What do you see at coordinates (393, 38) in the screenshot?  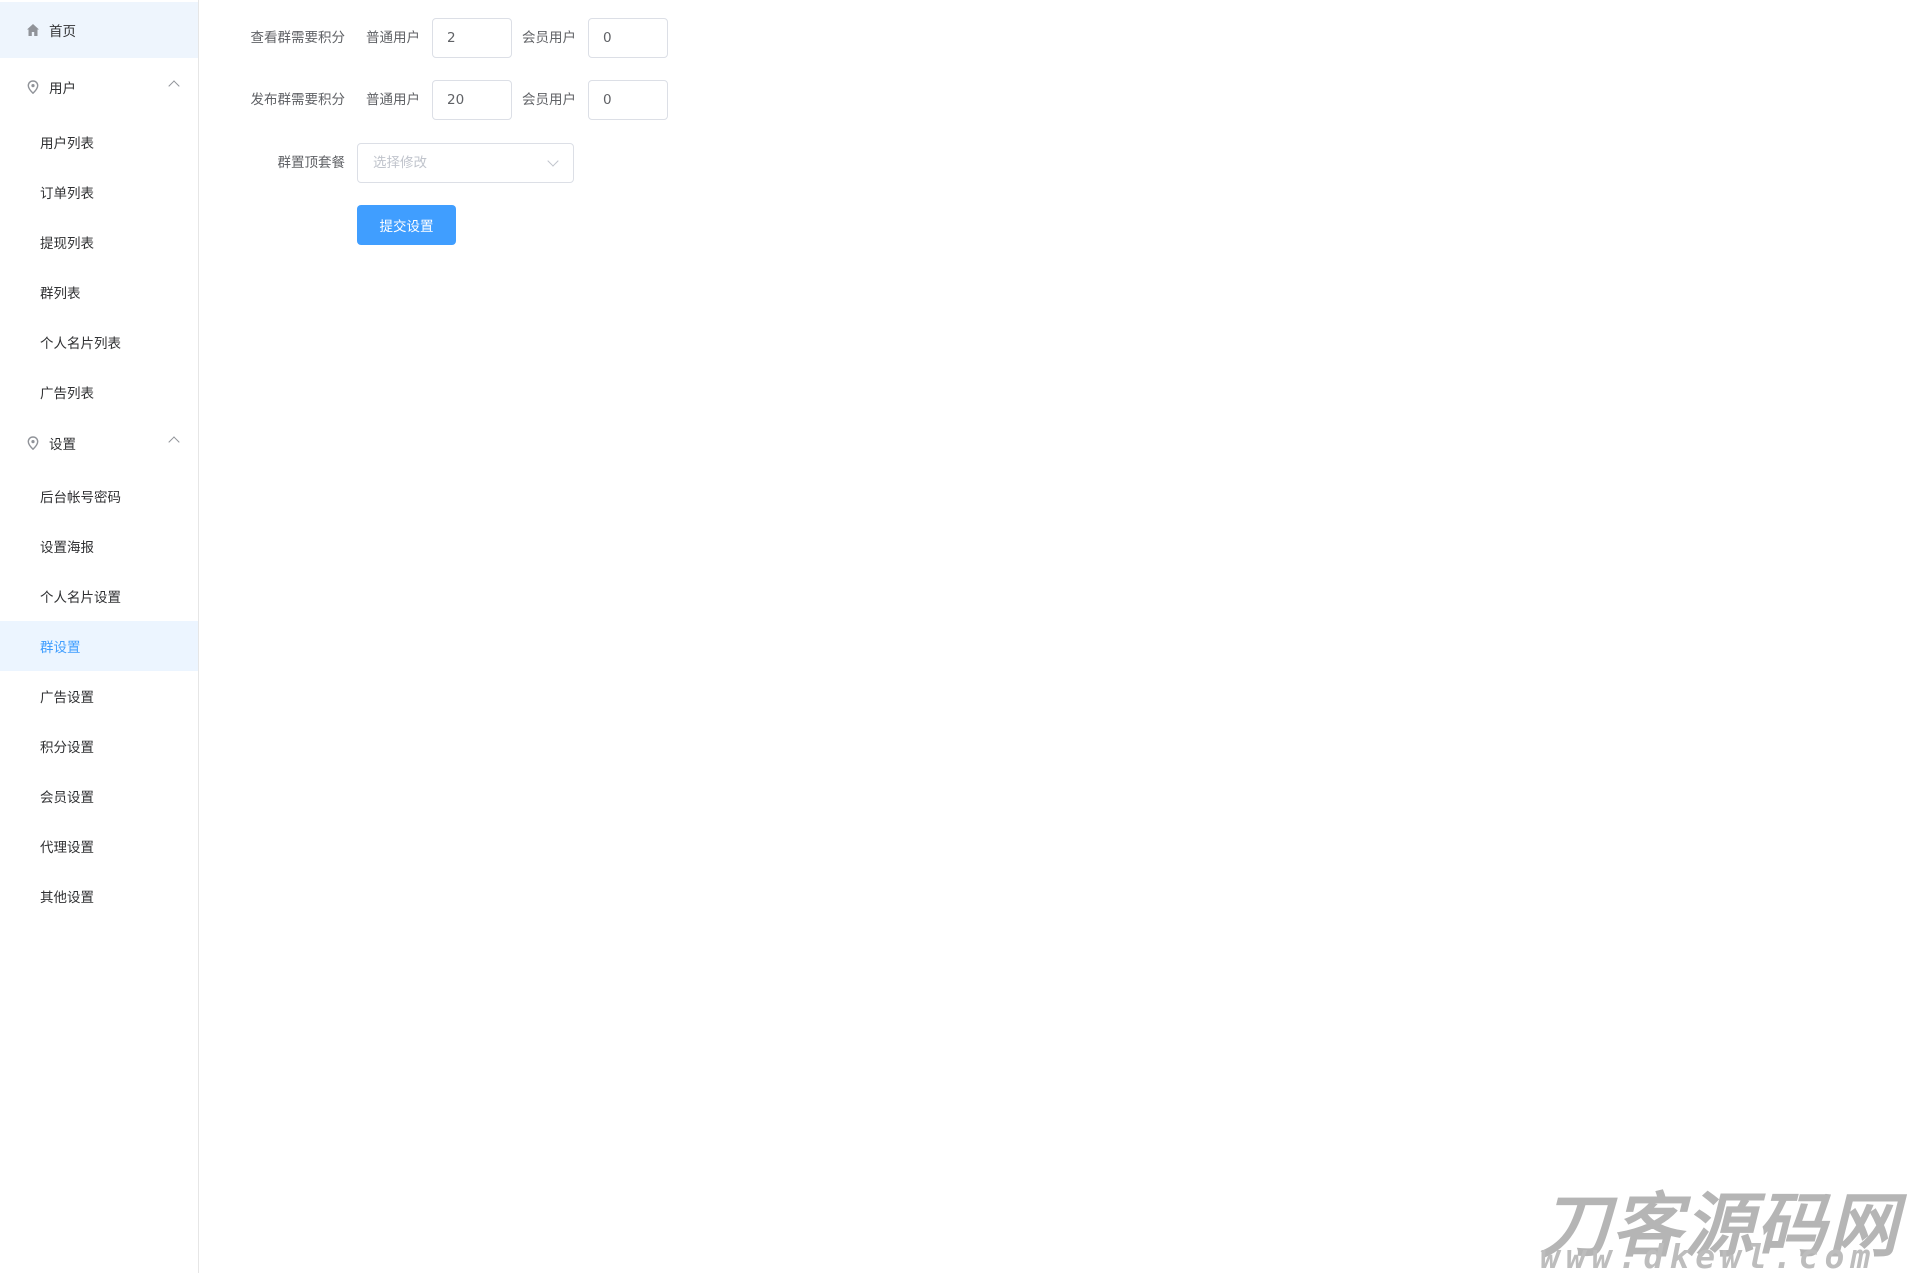 I see `view-normal-user-label: 普通用户` at bounding box center [393, 38].